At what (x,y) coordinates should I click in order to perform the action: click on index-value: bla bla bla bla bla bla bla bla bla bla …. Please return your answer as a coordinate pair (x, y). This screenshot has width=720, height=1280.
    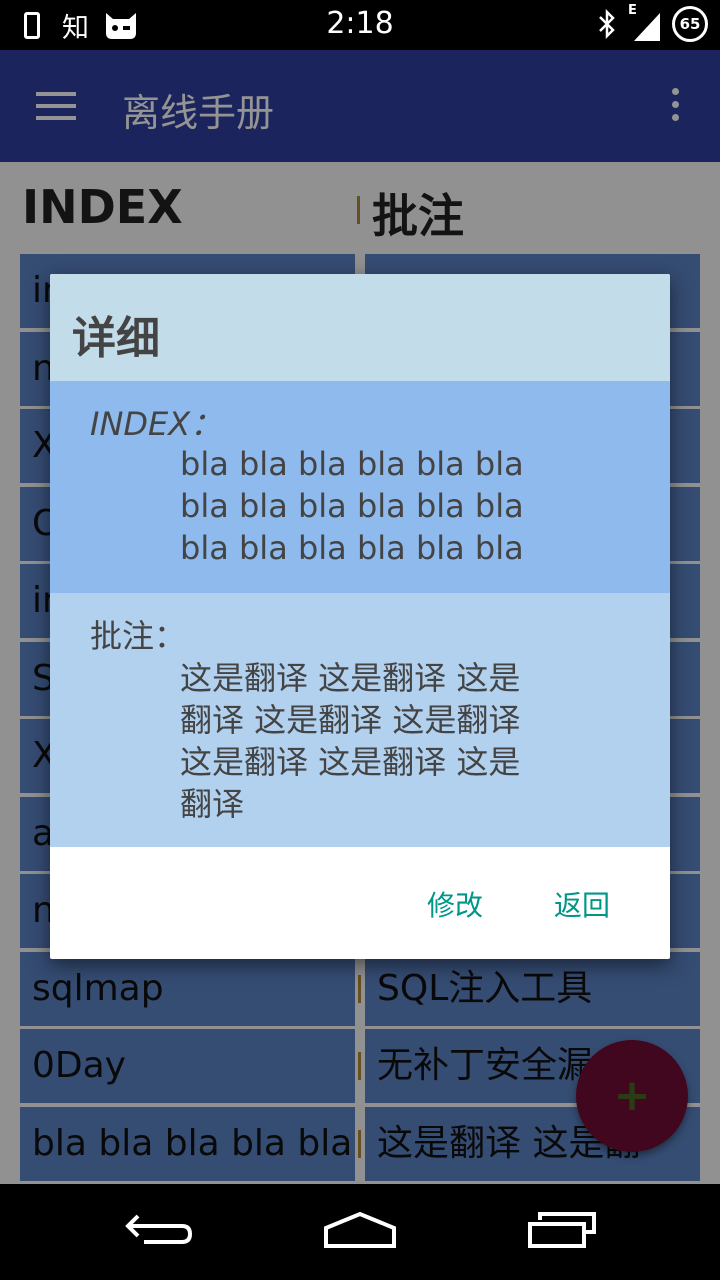
    Looking at the image, I should click on (352, 506).